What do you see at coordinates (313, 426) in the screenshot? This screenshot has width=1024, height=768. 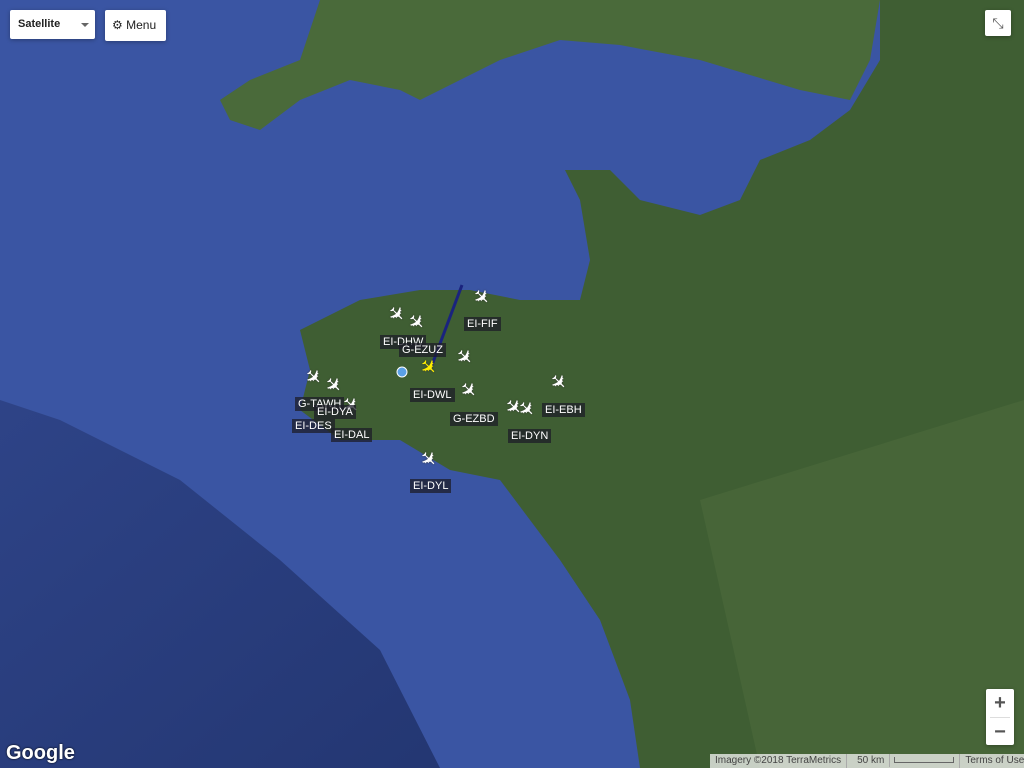 I see `flight-label: EI-DES` at bounding box center [313, 426].